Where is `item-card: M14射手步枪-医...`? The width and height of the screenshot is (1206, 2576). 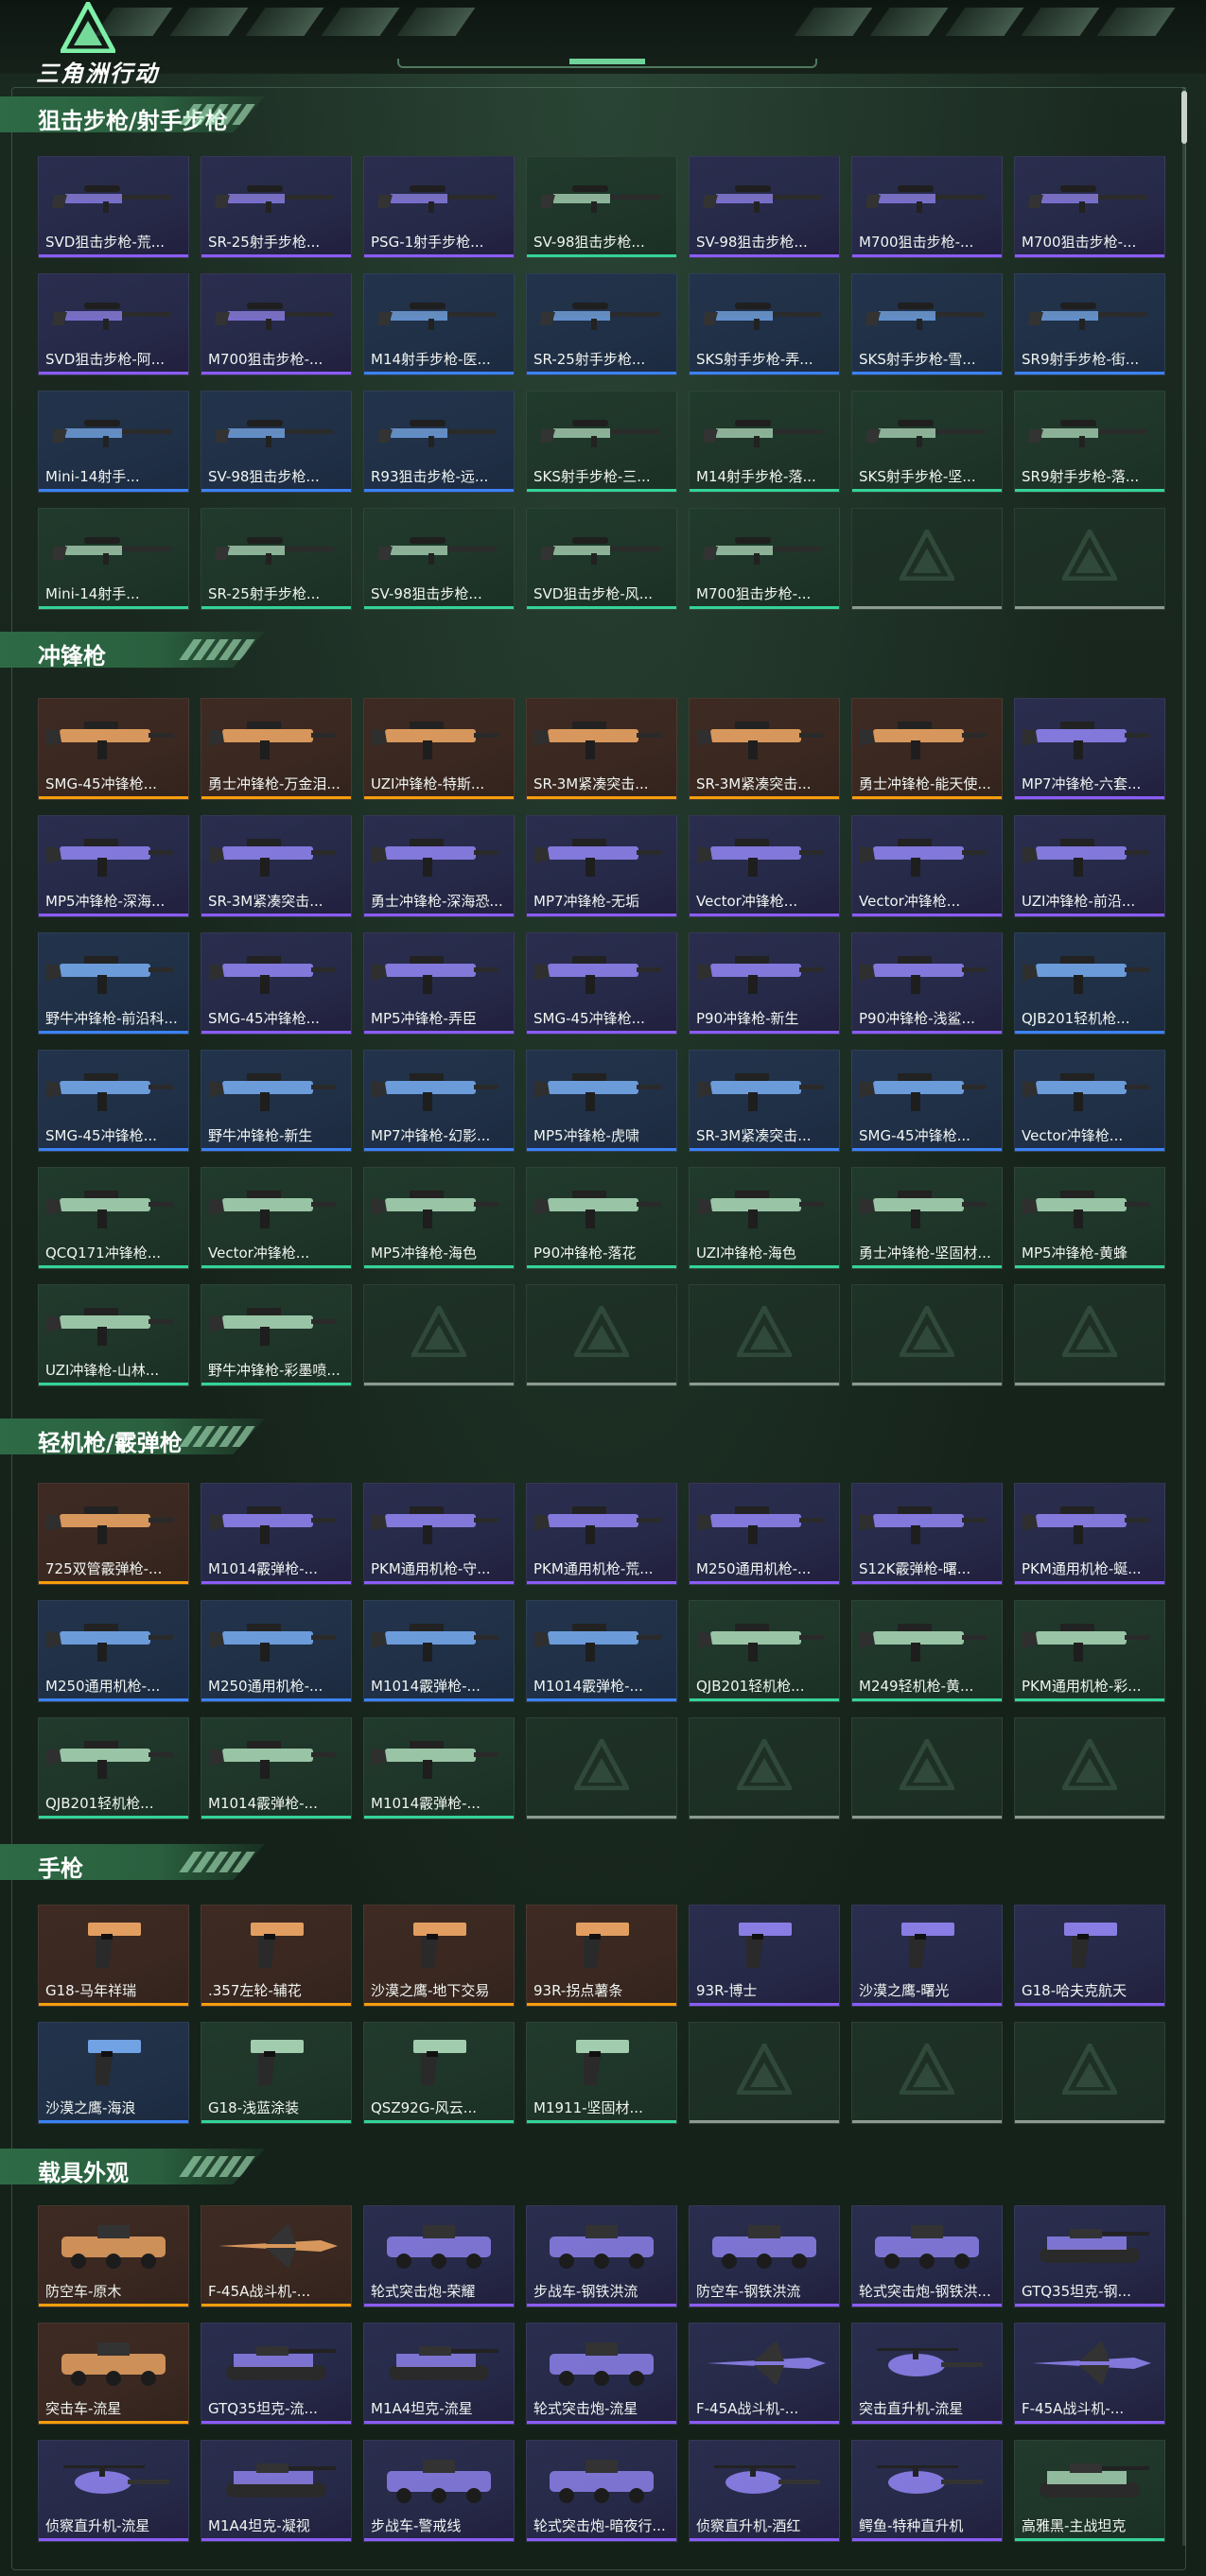 item-card: M14射手步枪-医... is located at coordinates (439, 324).